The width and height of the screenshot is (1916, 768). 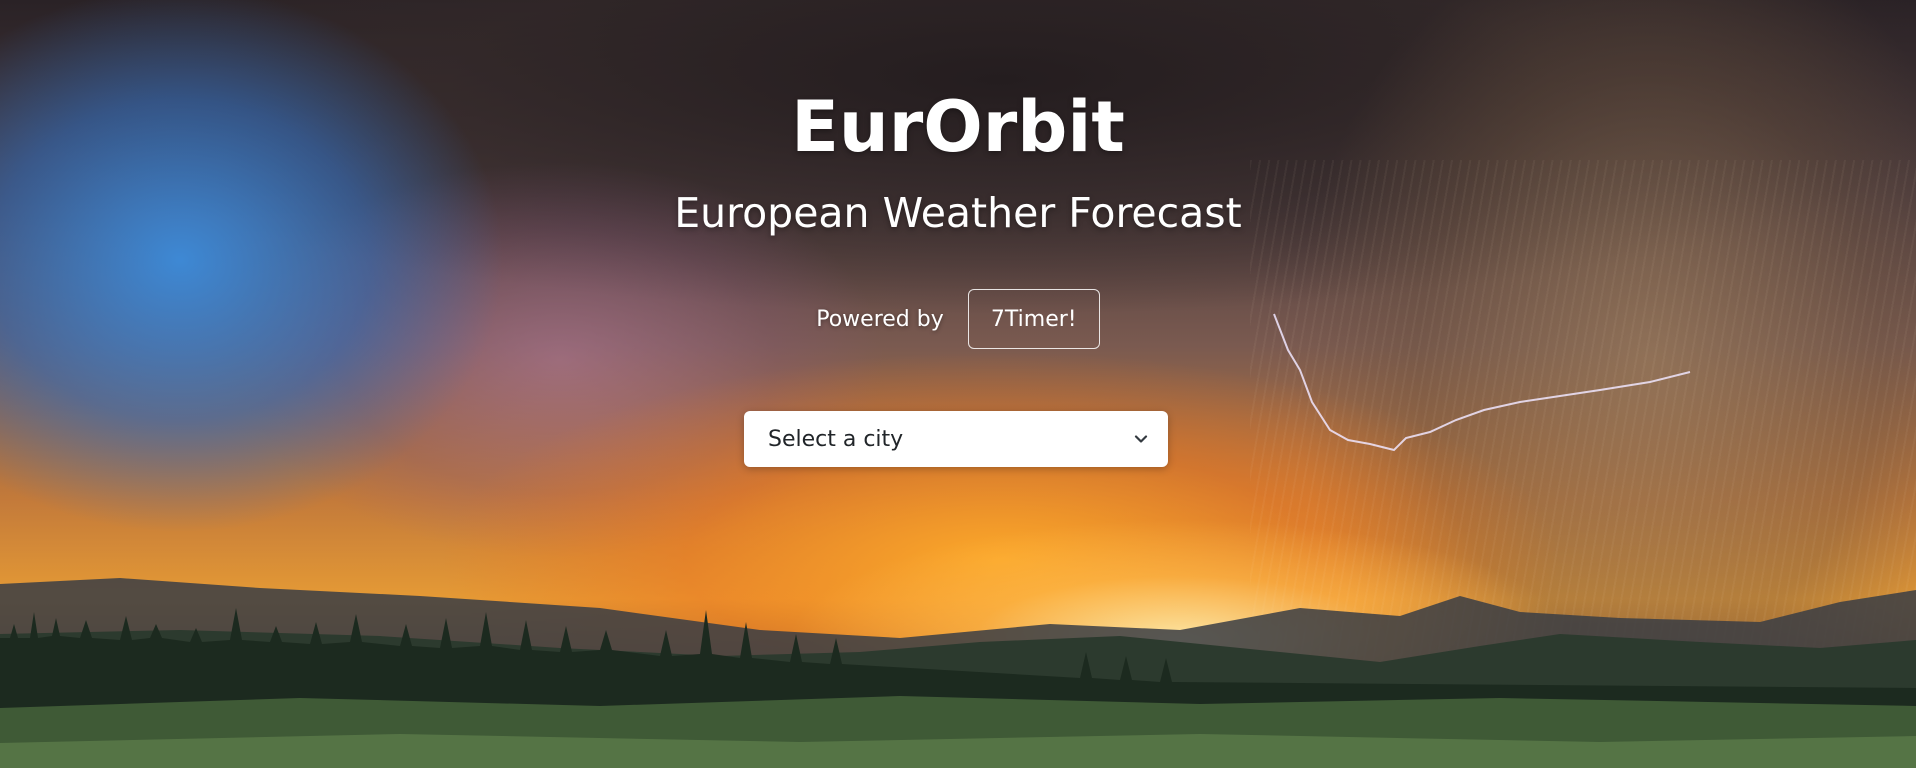 I want to click on city-select: Select a city, so click(x=956, y=439).